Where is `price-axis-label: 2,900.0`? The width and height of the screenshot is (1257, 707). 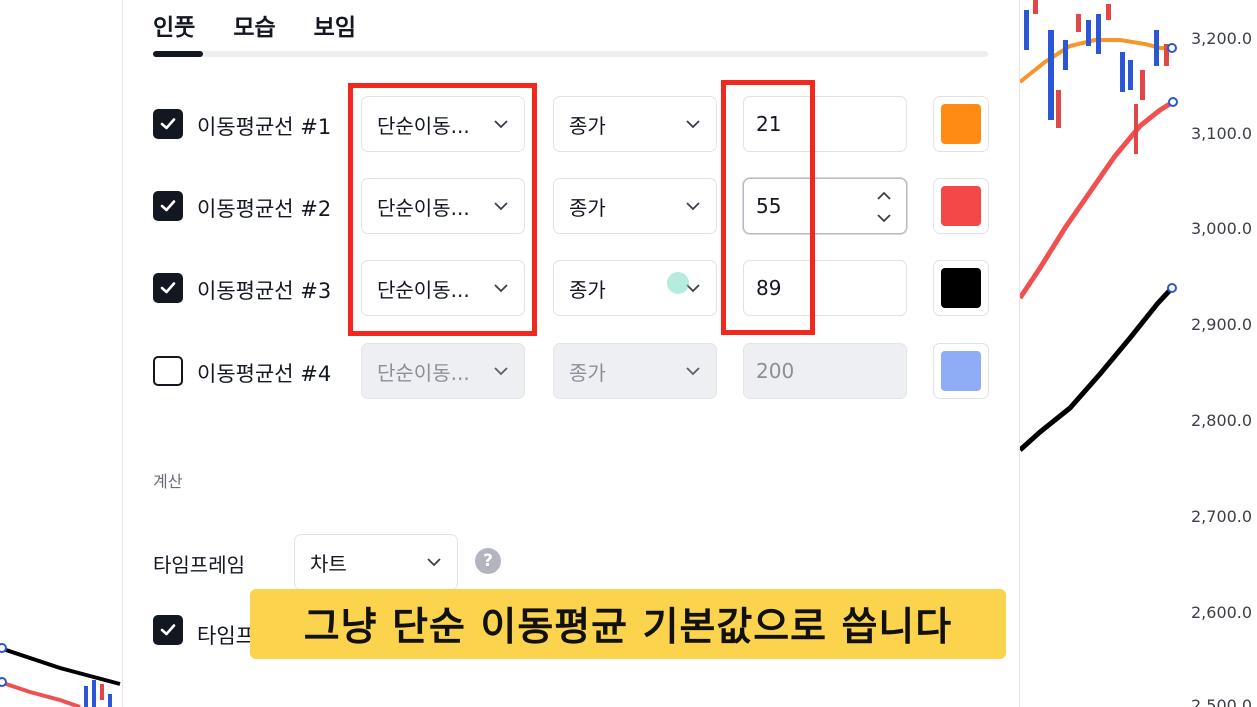 price-axis-label: 2,900.0 is located at coordinates (1222, 324).